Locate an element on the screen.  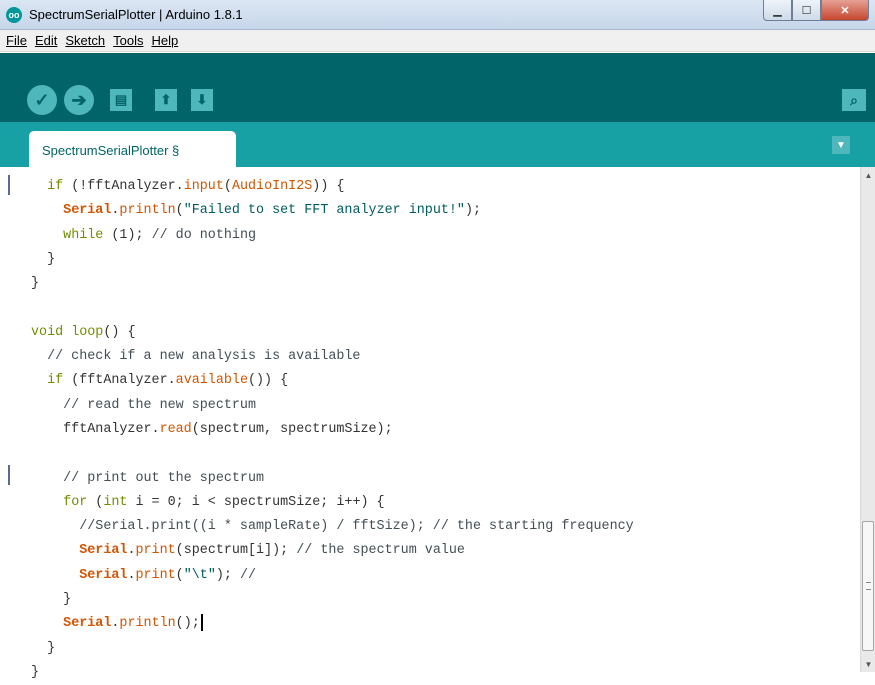
arrow-down-icon: ⬇ is located at coordinates (202, 99).